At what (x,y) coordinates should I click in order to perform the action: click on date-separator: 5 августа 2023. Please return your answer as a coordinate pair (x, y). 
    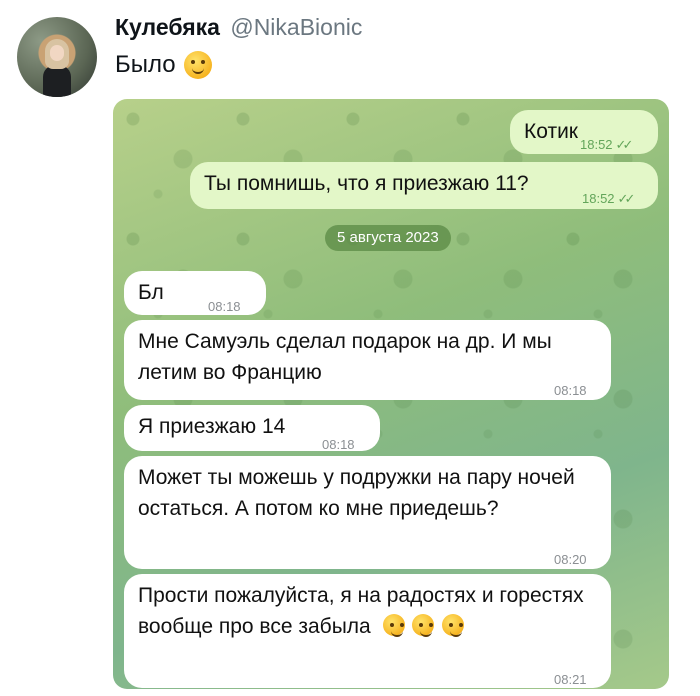
    Looking at the image, I should click on (388, 238).